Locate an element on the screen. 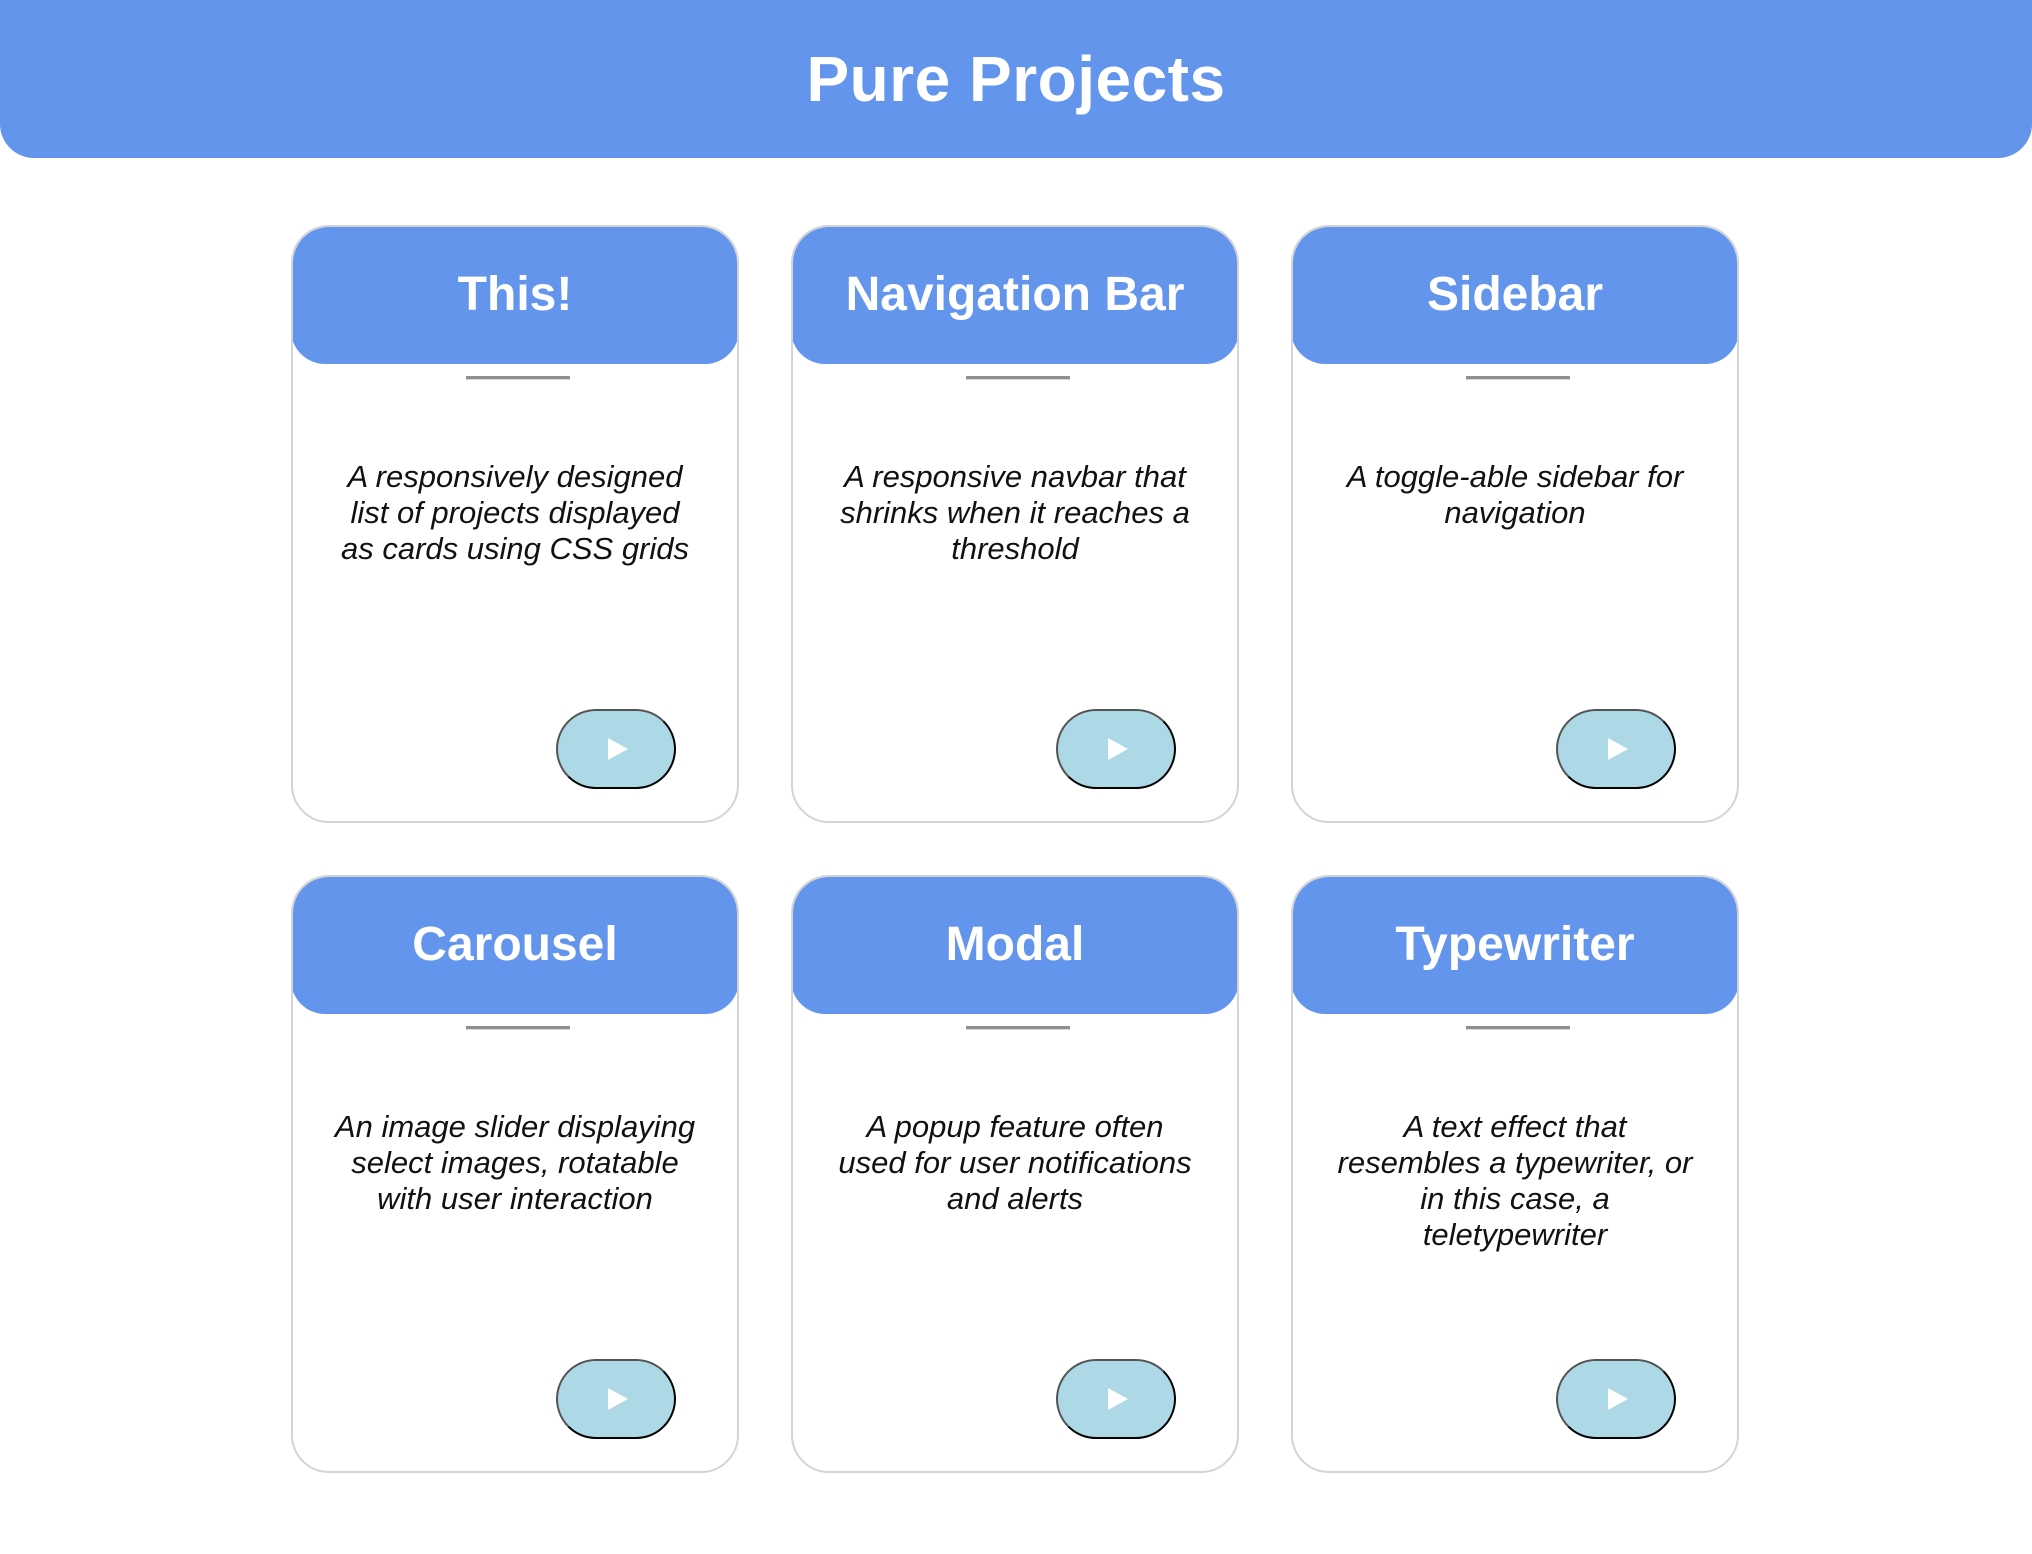 This screenshot has height=1554, width=2032. card-header: Carousel is located at coordinates (515, 945).